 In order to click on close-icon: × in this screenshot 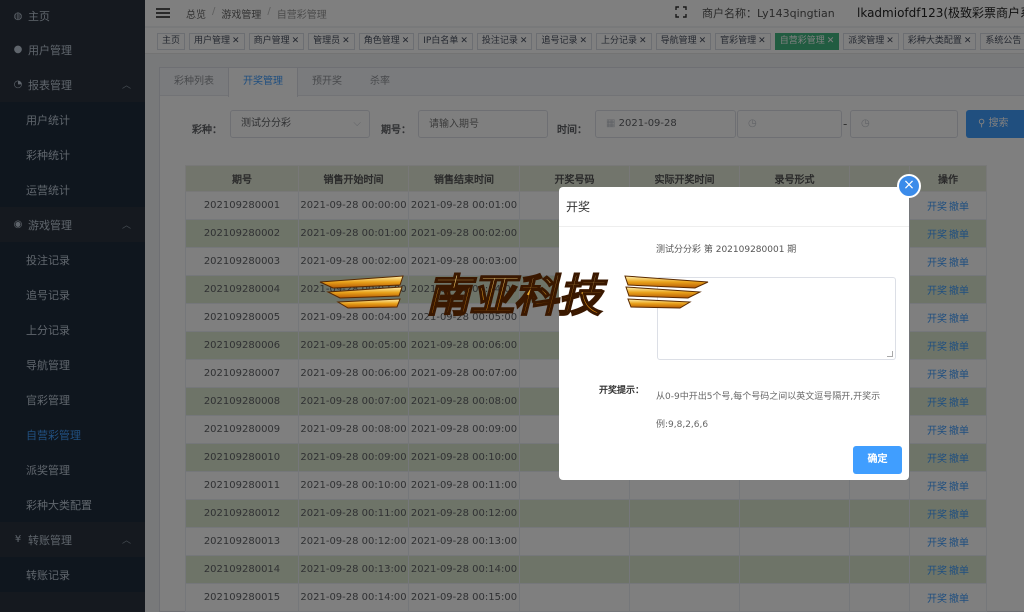, I will do `click(909, 186)`.